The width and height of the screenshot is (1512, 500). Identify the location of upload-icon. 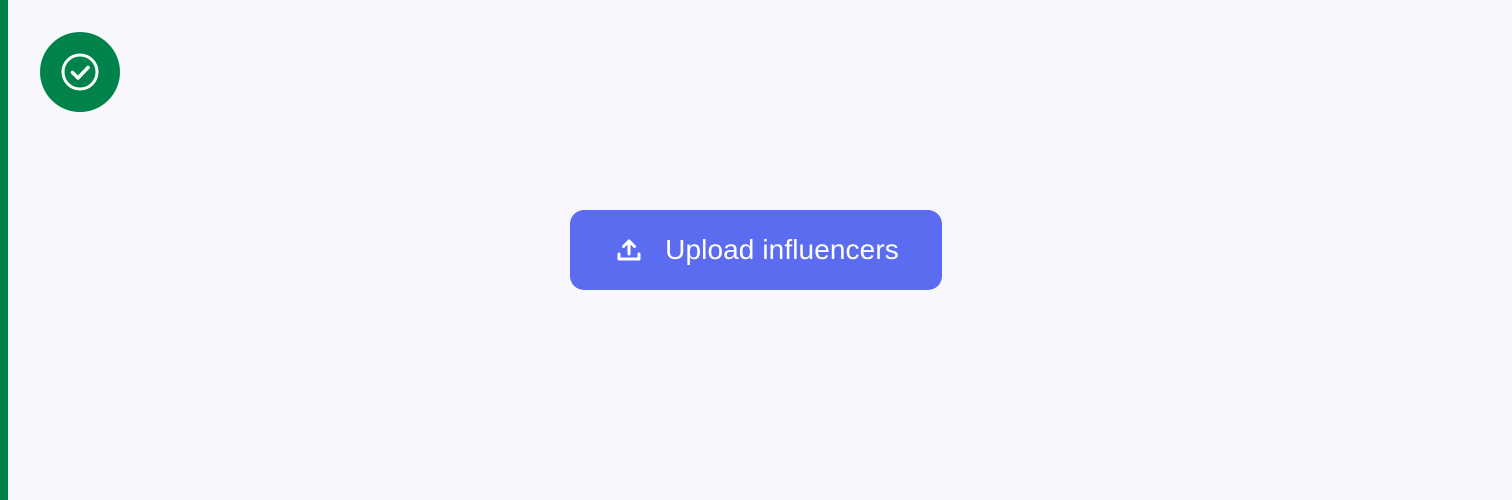
(629, 250).